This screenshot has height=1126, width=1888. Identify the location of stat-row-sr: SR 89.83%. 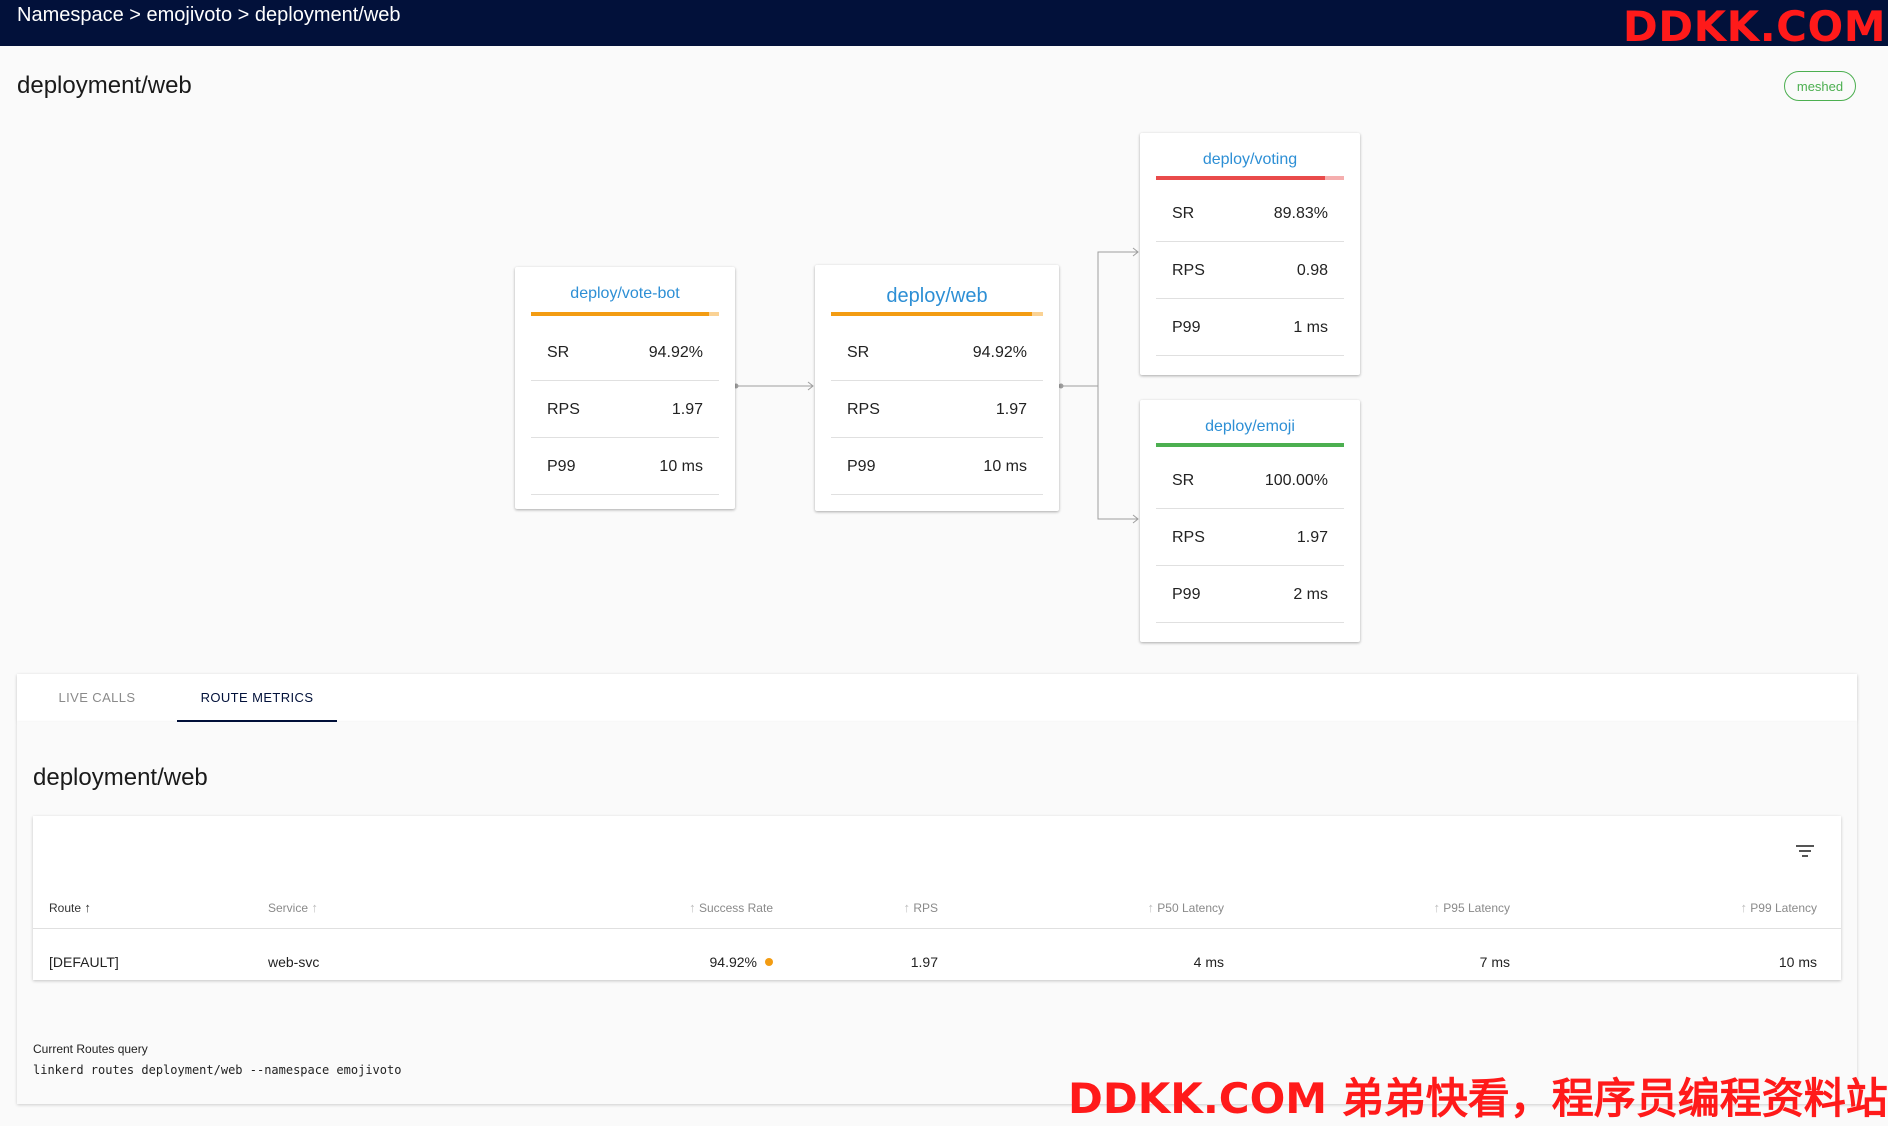
(1250, 213).